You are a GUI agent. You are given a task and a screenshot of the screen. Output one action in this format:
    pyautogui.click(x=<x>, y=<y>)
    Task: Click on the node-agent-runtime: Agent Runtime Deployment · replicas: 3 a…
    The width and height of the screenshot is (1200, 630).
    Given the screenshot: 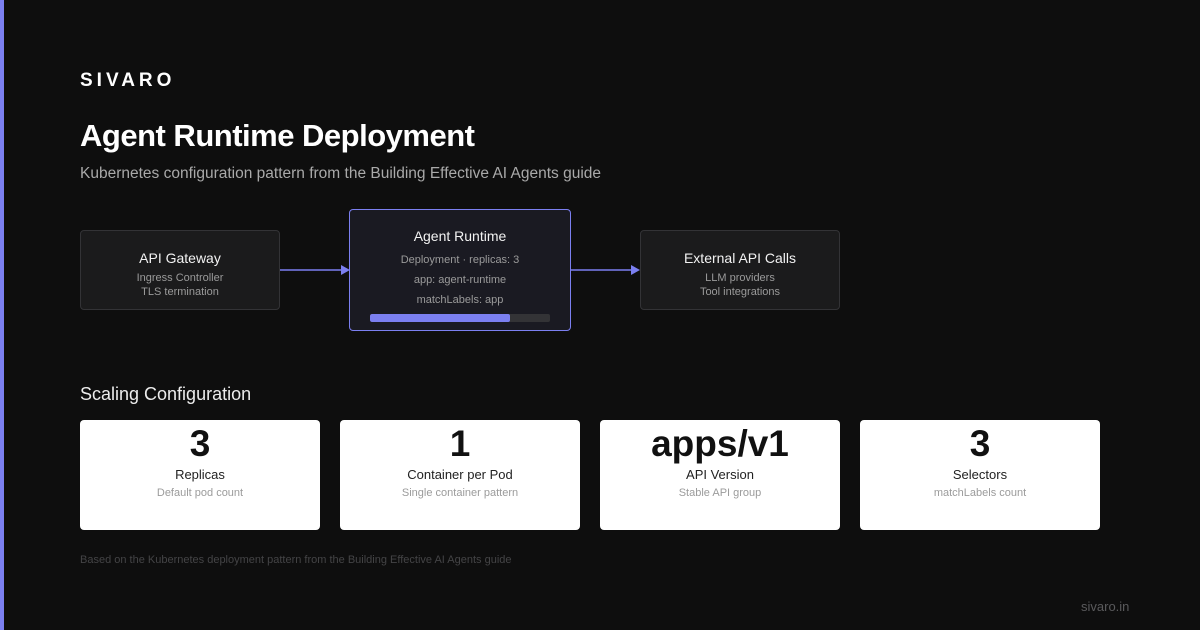 What is the action you would take?
    pyautogui.click(x=460, y=270)
    